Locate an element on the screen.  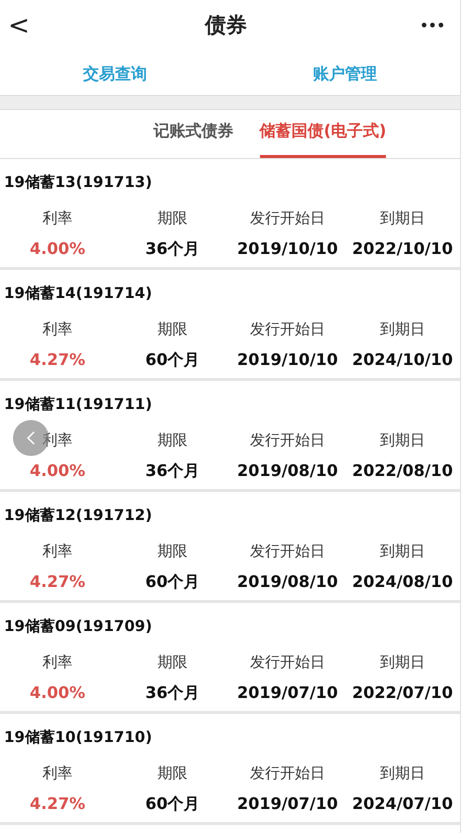
chevron-left-icon is located at coordinates (31, 438).